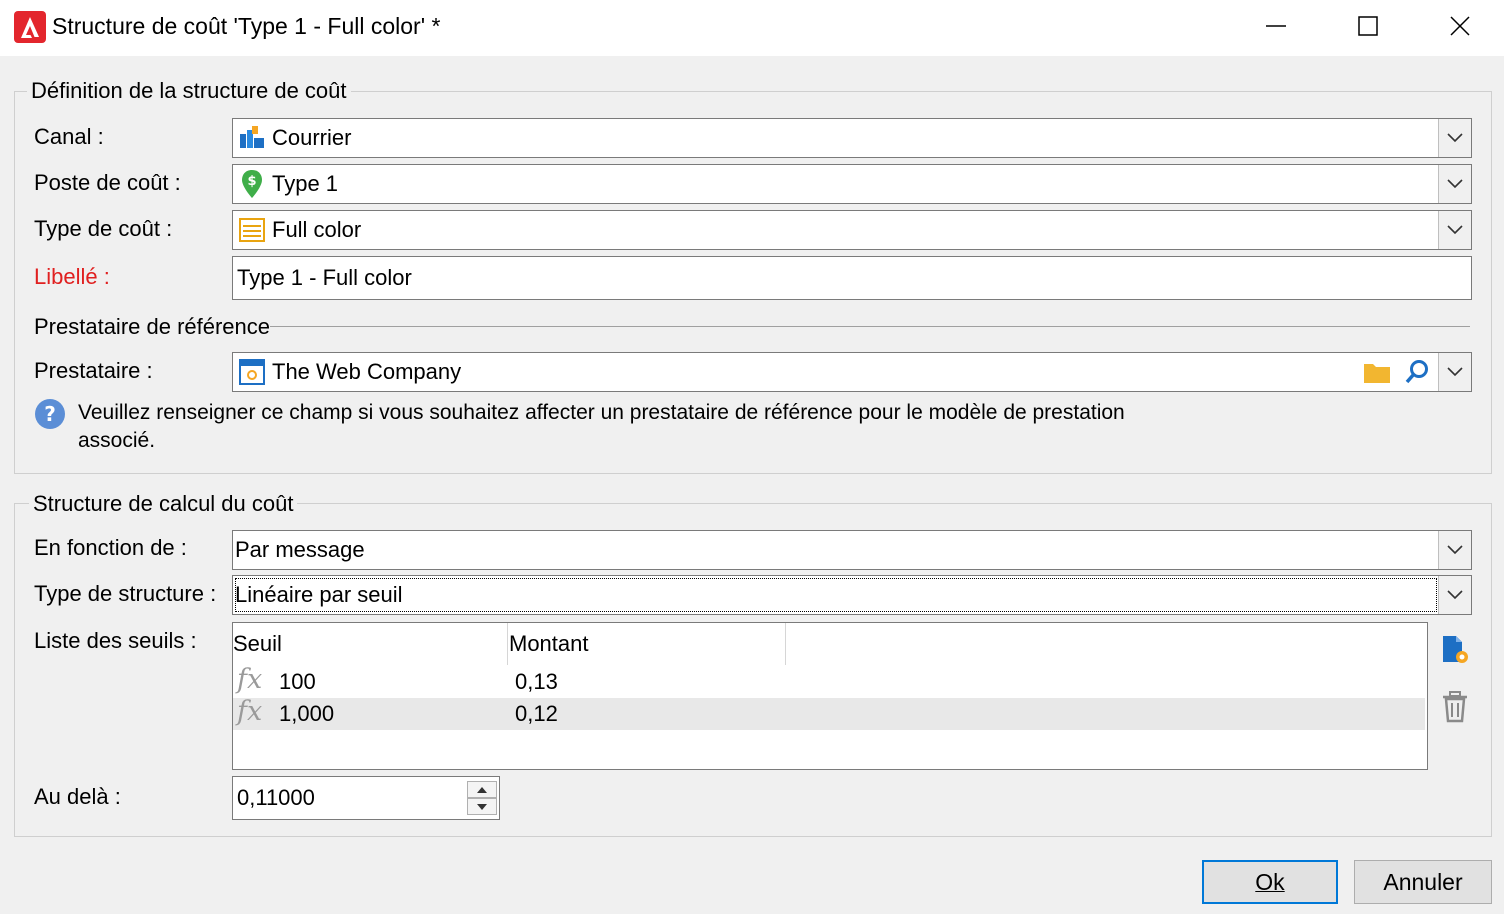  I want to click on spin-down-button, so click(482, 806).